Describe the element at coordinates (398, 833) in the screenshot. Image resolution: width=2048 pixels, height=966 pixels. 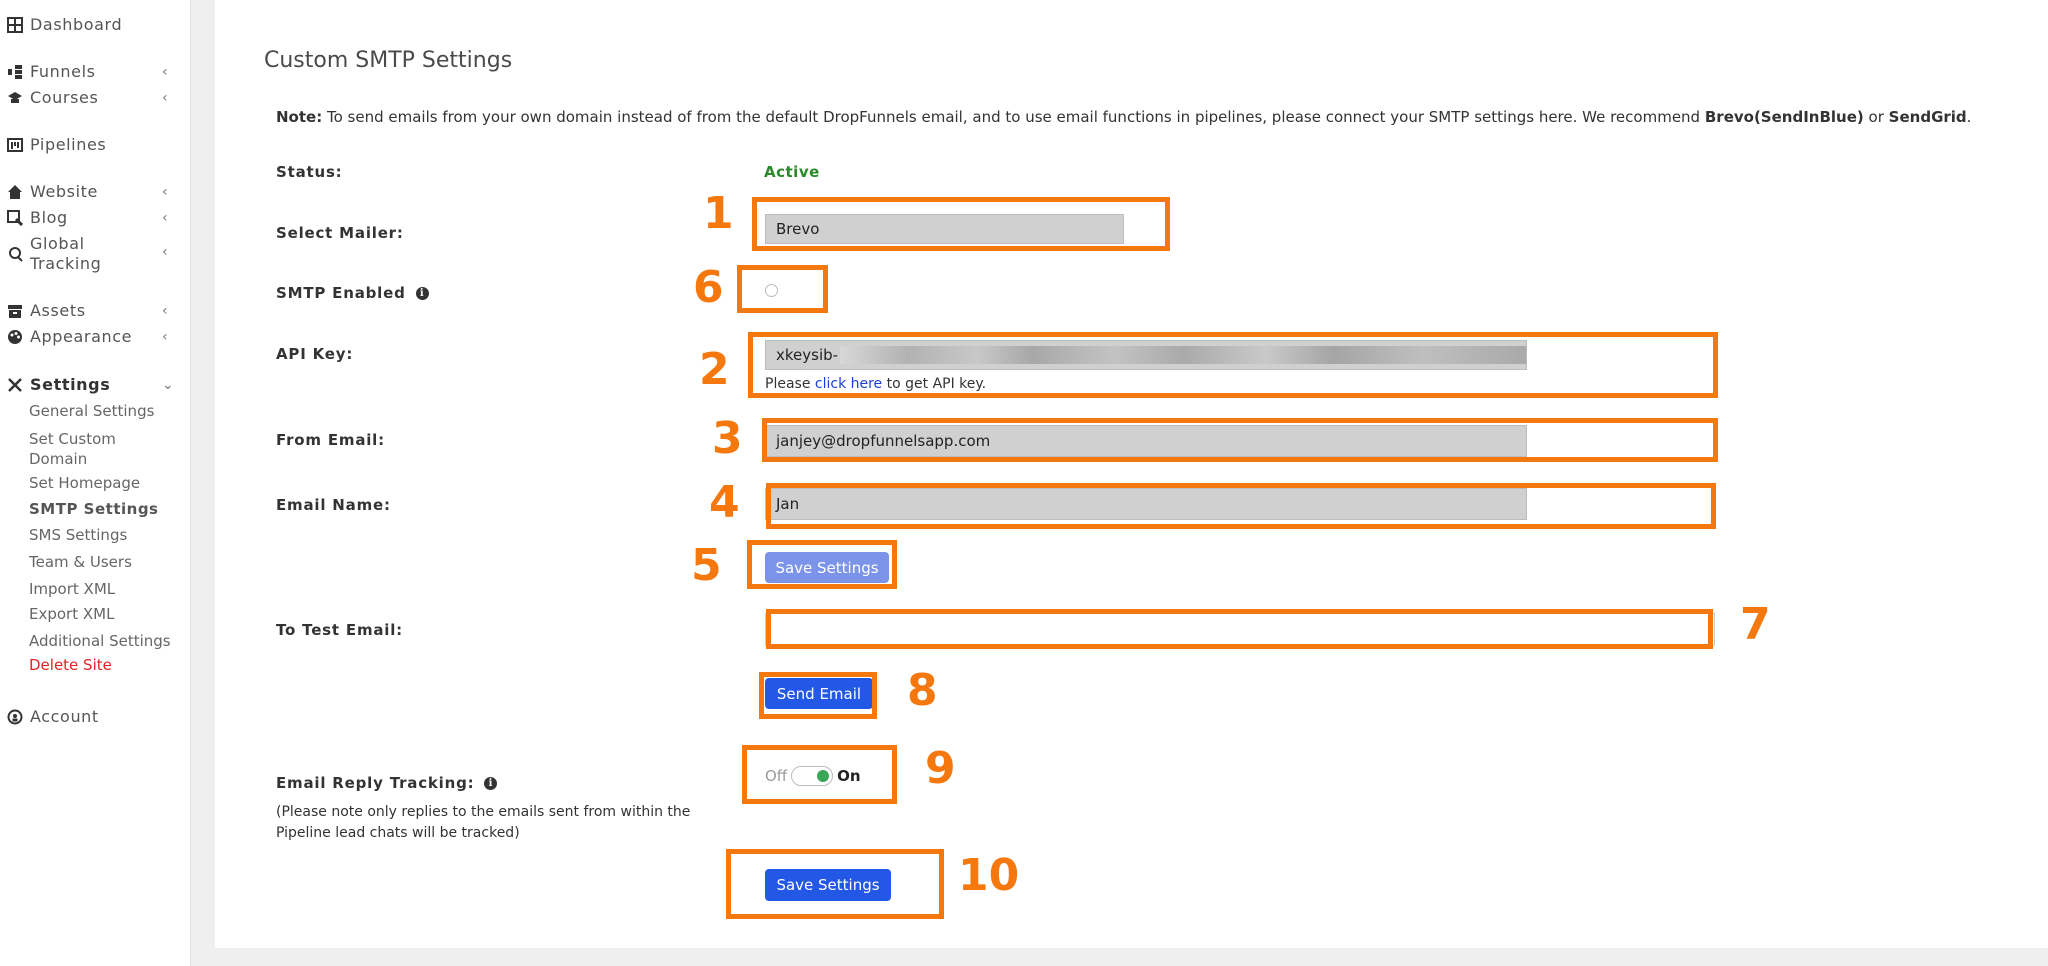
I see `reply-tracking-note-line: Pipeline lead chats will be tracked)` at that location.